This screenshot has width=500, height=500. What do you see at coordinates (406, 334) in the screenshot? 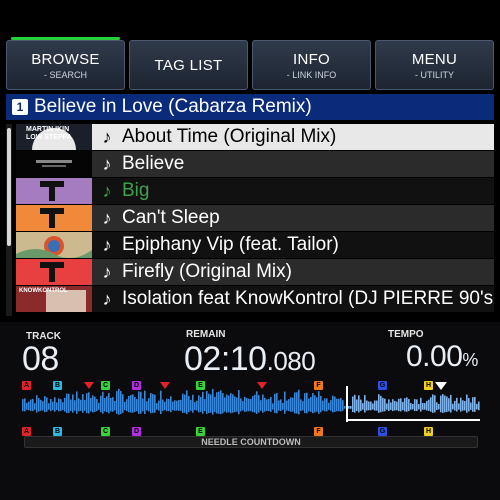
I see `tempo-label: TEMPO` at bounding box center [406, 334].